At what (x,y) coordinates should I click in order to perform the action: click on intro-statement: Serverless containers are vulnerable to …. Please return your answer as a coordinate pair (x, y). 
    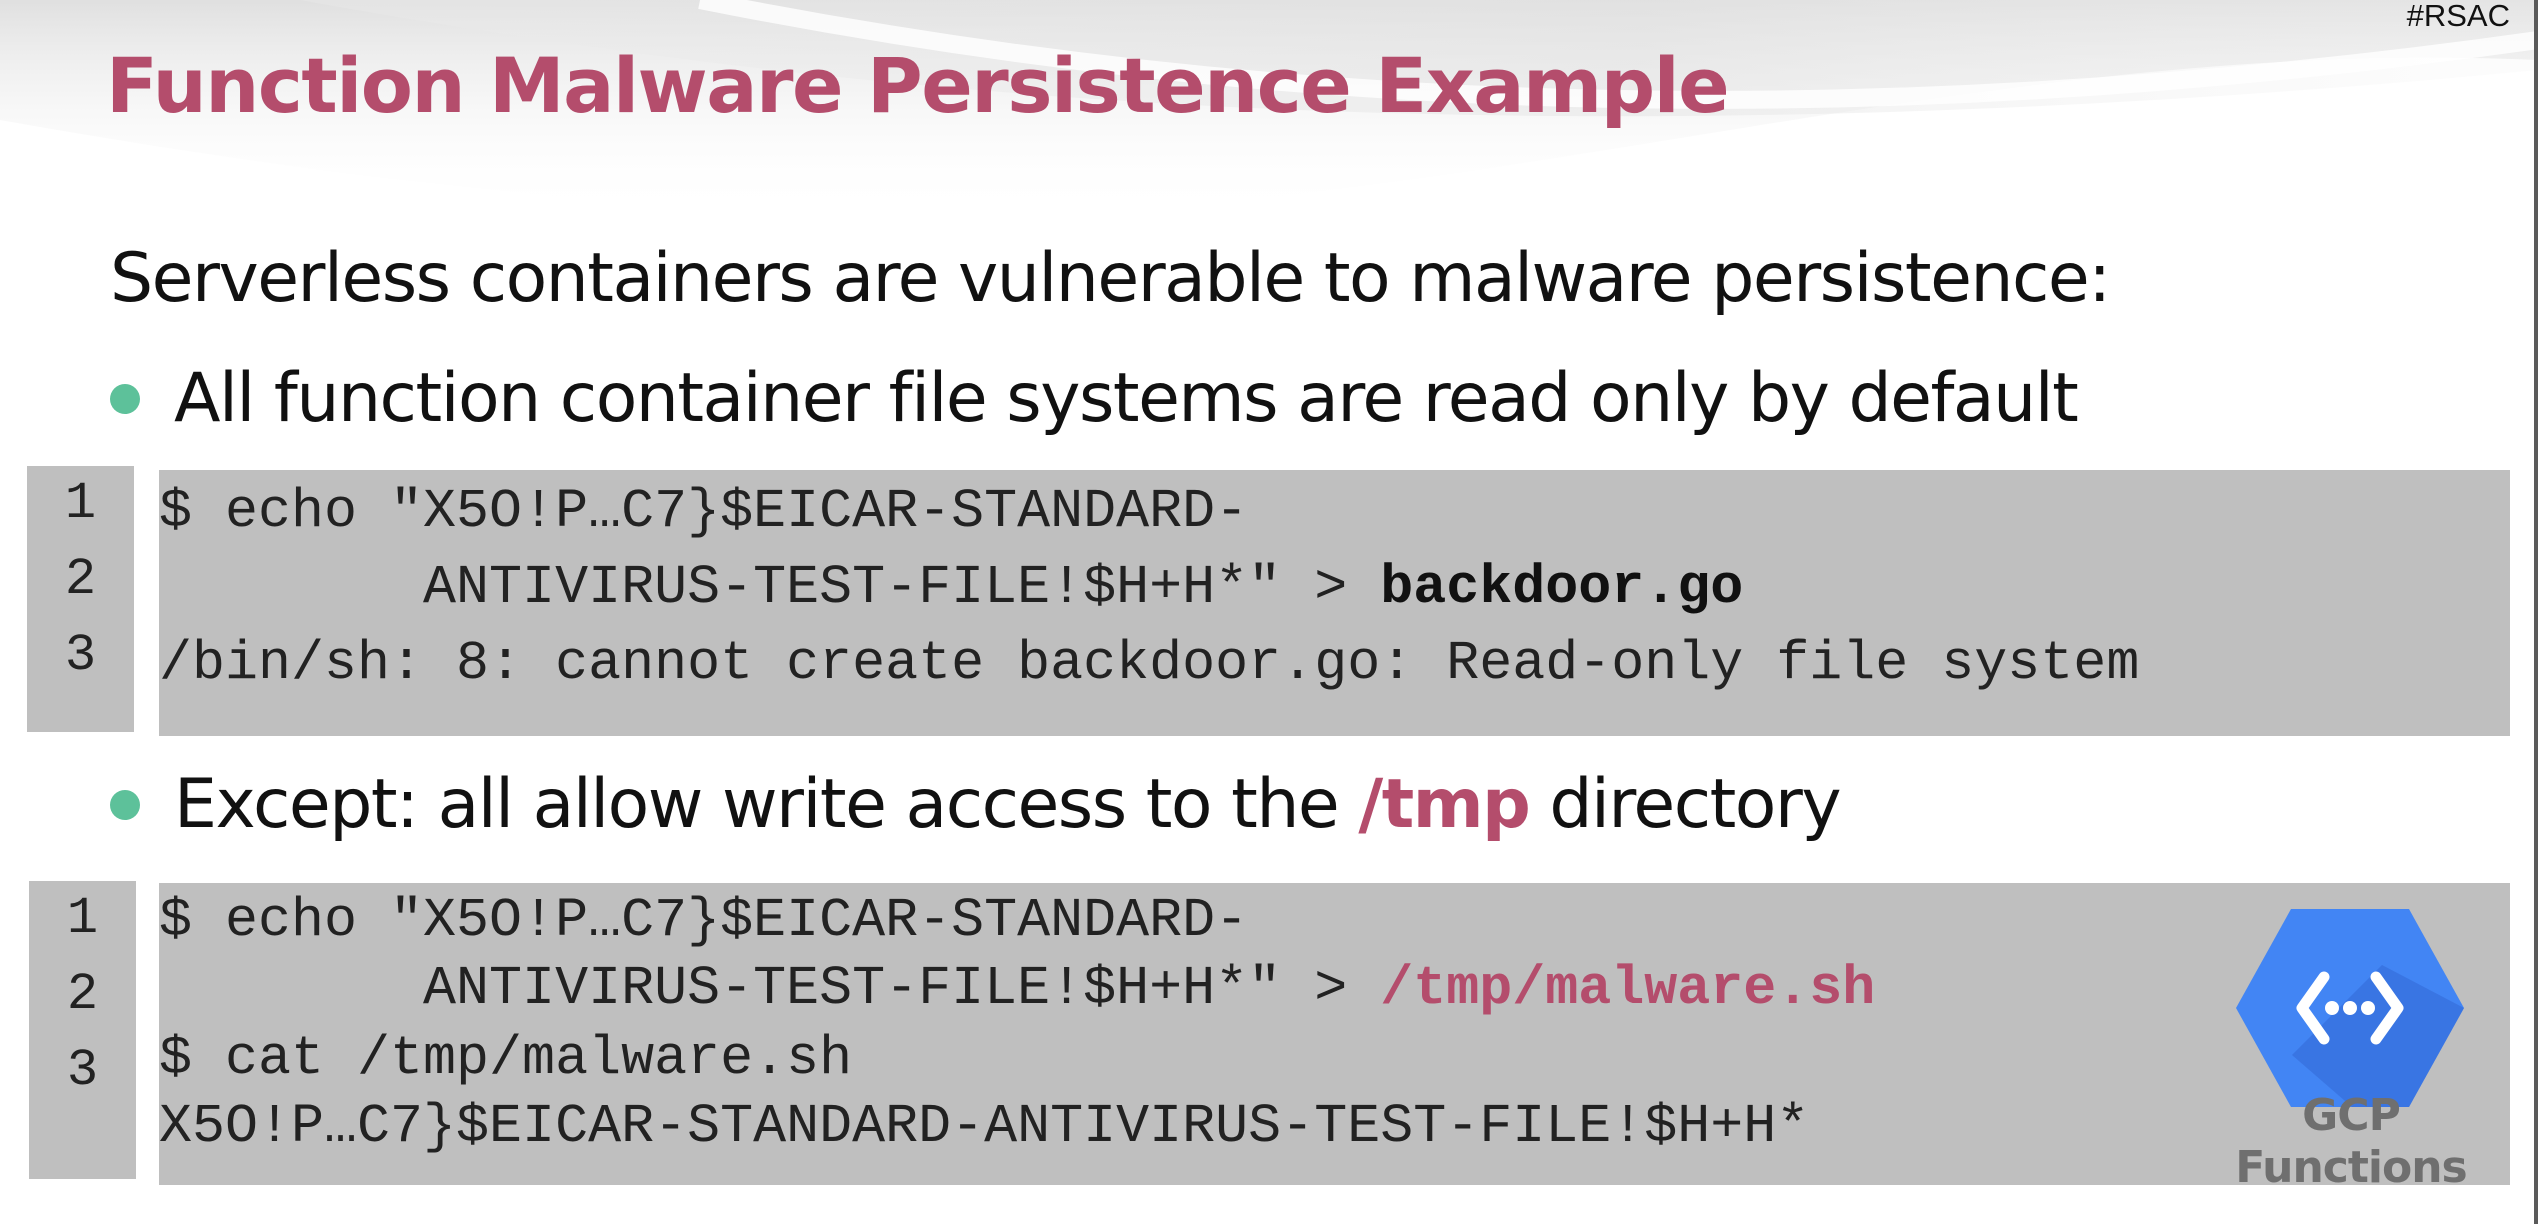
    Looking at the image, I should click on (1110, 278).